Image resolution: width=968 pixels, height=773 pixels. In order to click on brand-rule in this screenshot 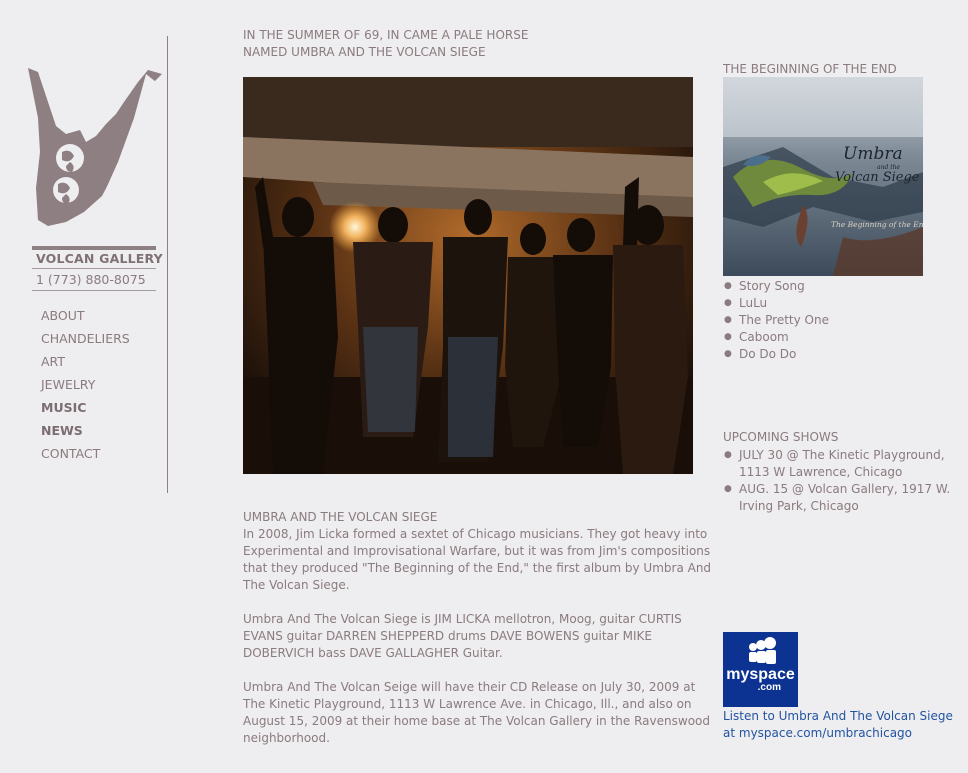, I will do `click(94, 268)`.